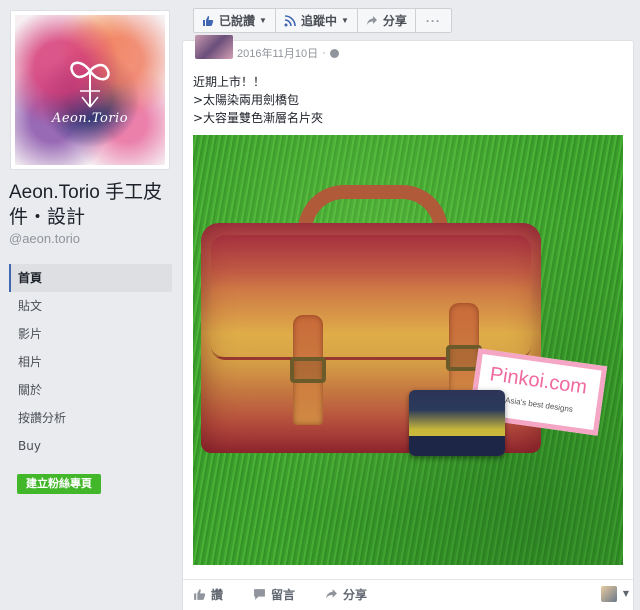 The image size is (640, 610). I want to click on post-action-bar: 讚 留言 分享 ▼, so click(408, 594).